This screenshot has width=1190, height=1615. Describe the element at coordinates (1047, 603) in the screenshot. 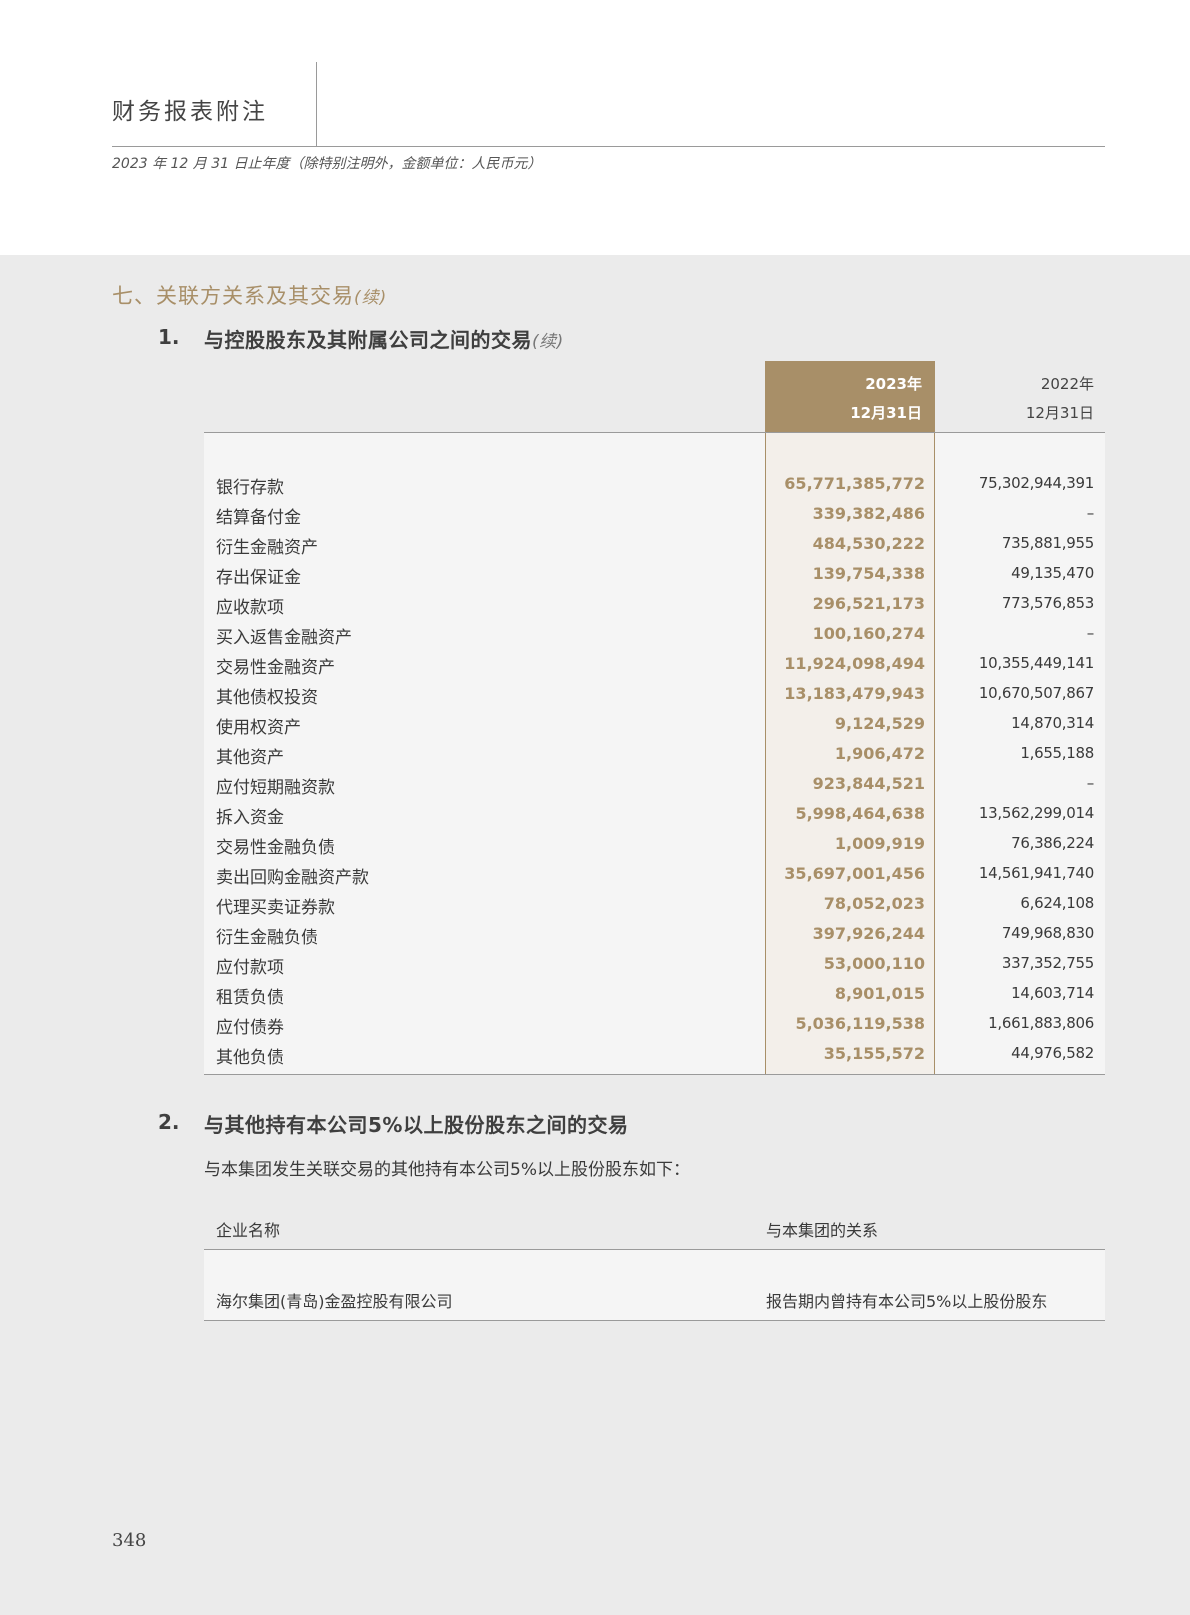

I see `row-prior-value: 773,576,853` at that location.